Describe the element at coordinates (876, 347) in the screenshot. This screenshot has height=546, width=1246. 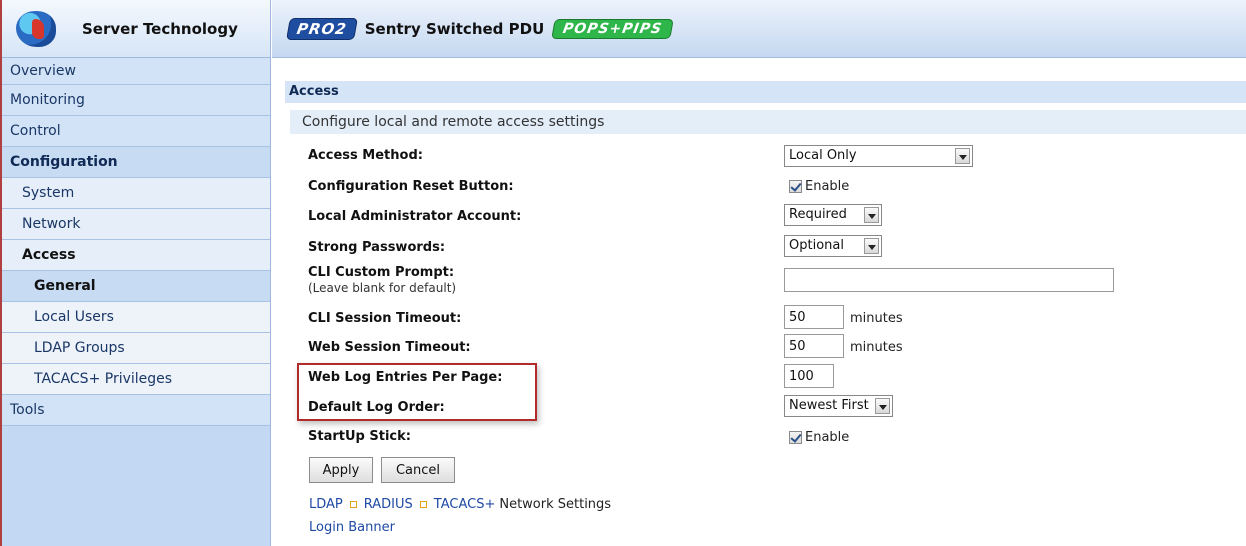
I see `web-timeout-unit: minutes` at that location.